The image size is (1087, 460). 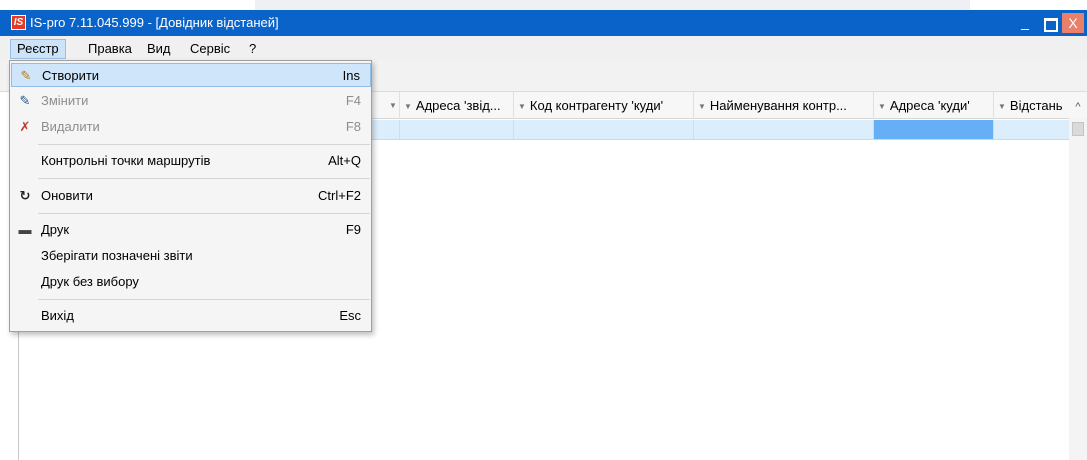 What do you see at coordinates (252, 49) in the screenshot?
I see `menu-help: ?` at bounding box center [252, 49].